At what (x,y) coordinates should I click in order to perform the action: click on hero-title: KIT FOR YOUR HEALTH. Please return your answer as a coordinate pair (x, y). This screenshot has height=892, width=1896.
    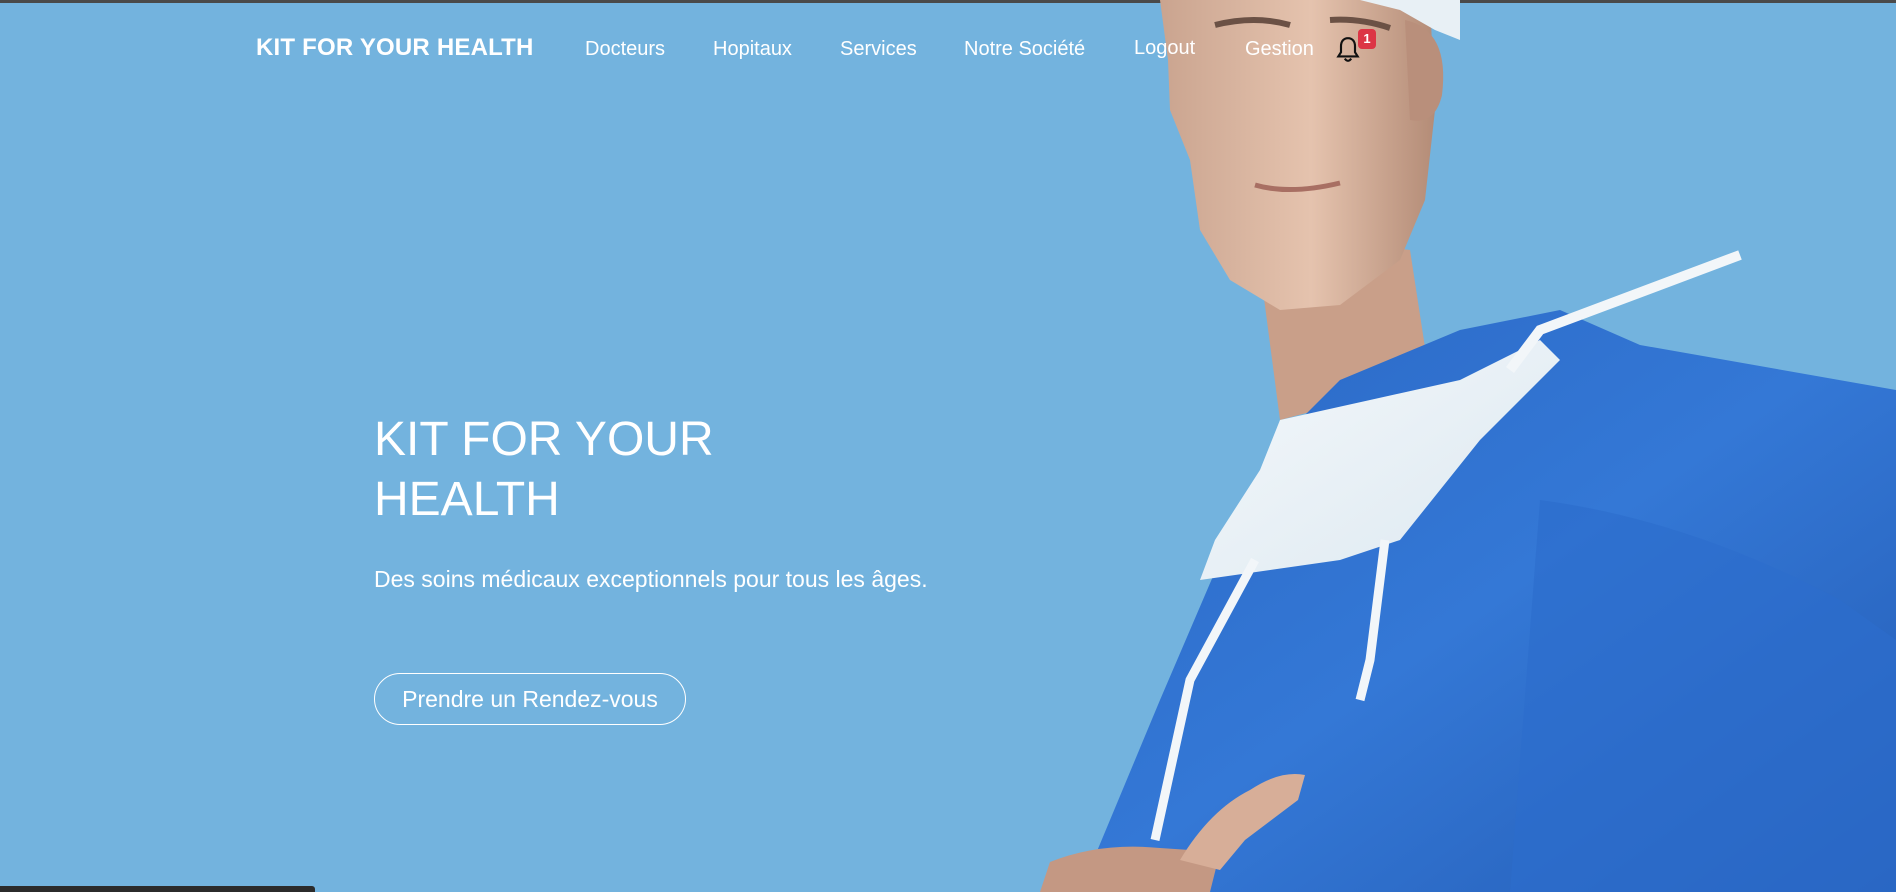
    Looking at the image, I should click on (544, 469).